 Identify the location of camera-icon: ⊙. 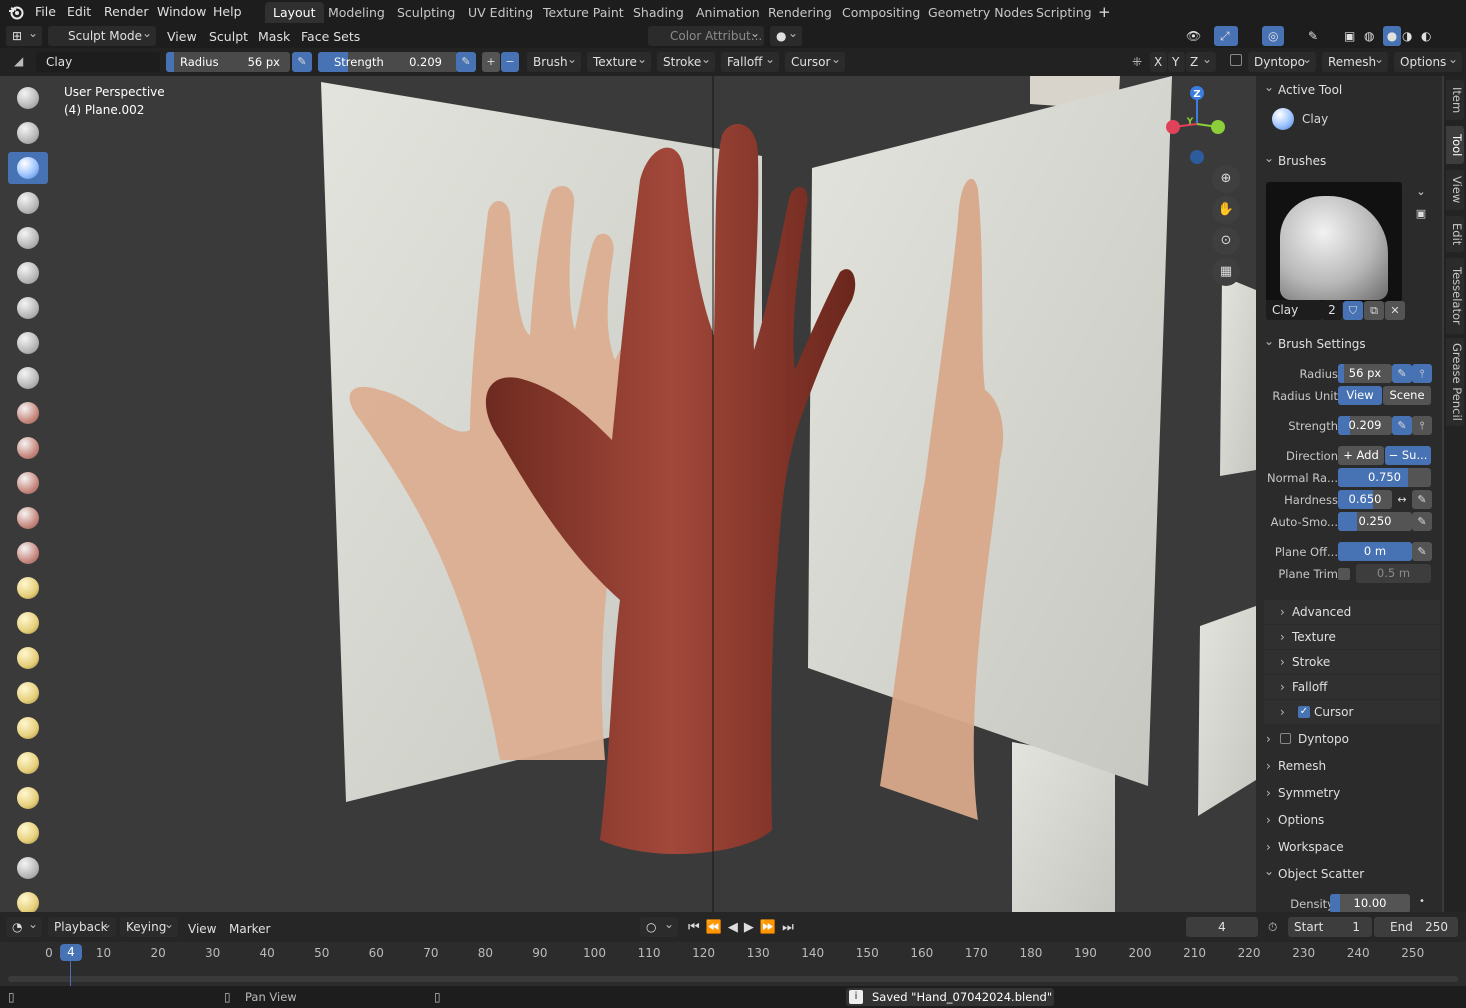
(1226, 241).